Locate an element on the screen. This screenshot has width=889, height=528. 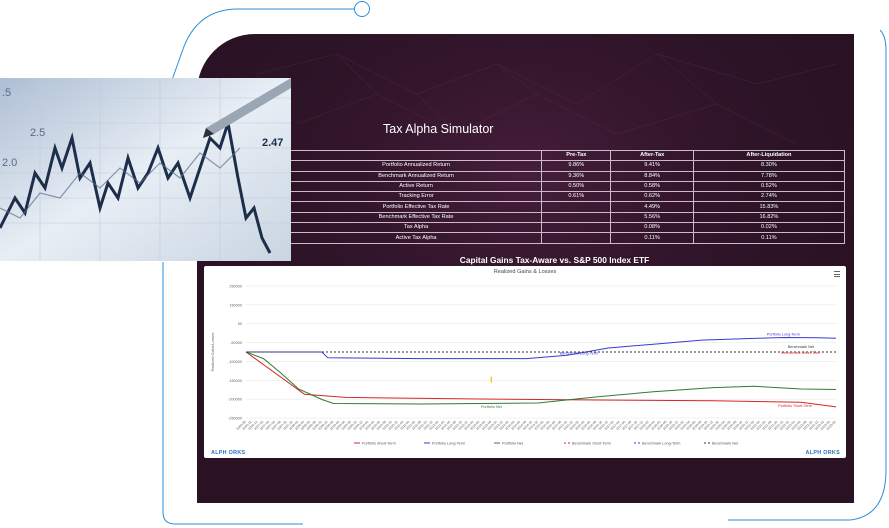
table-cell: 15.83% is located at coordinates (769, 207).